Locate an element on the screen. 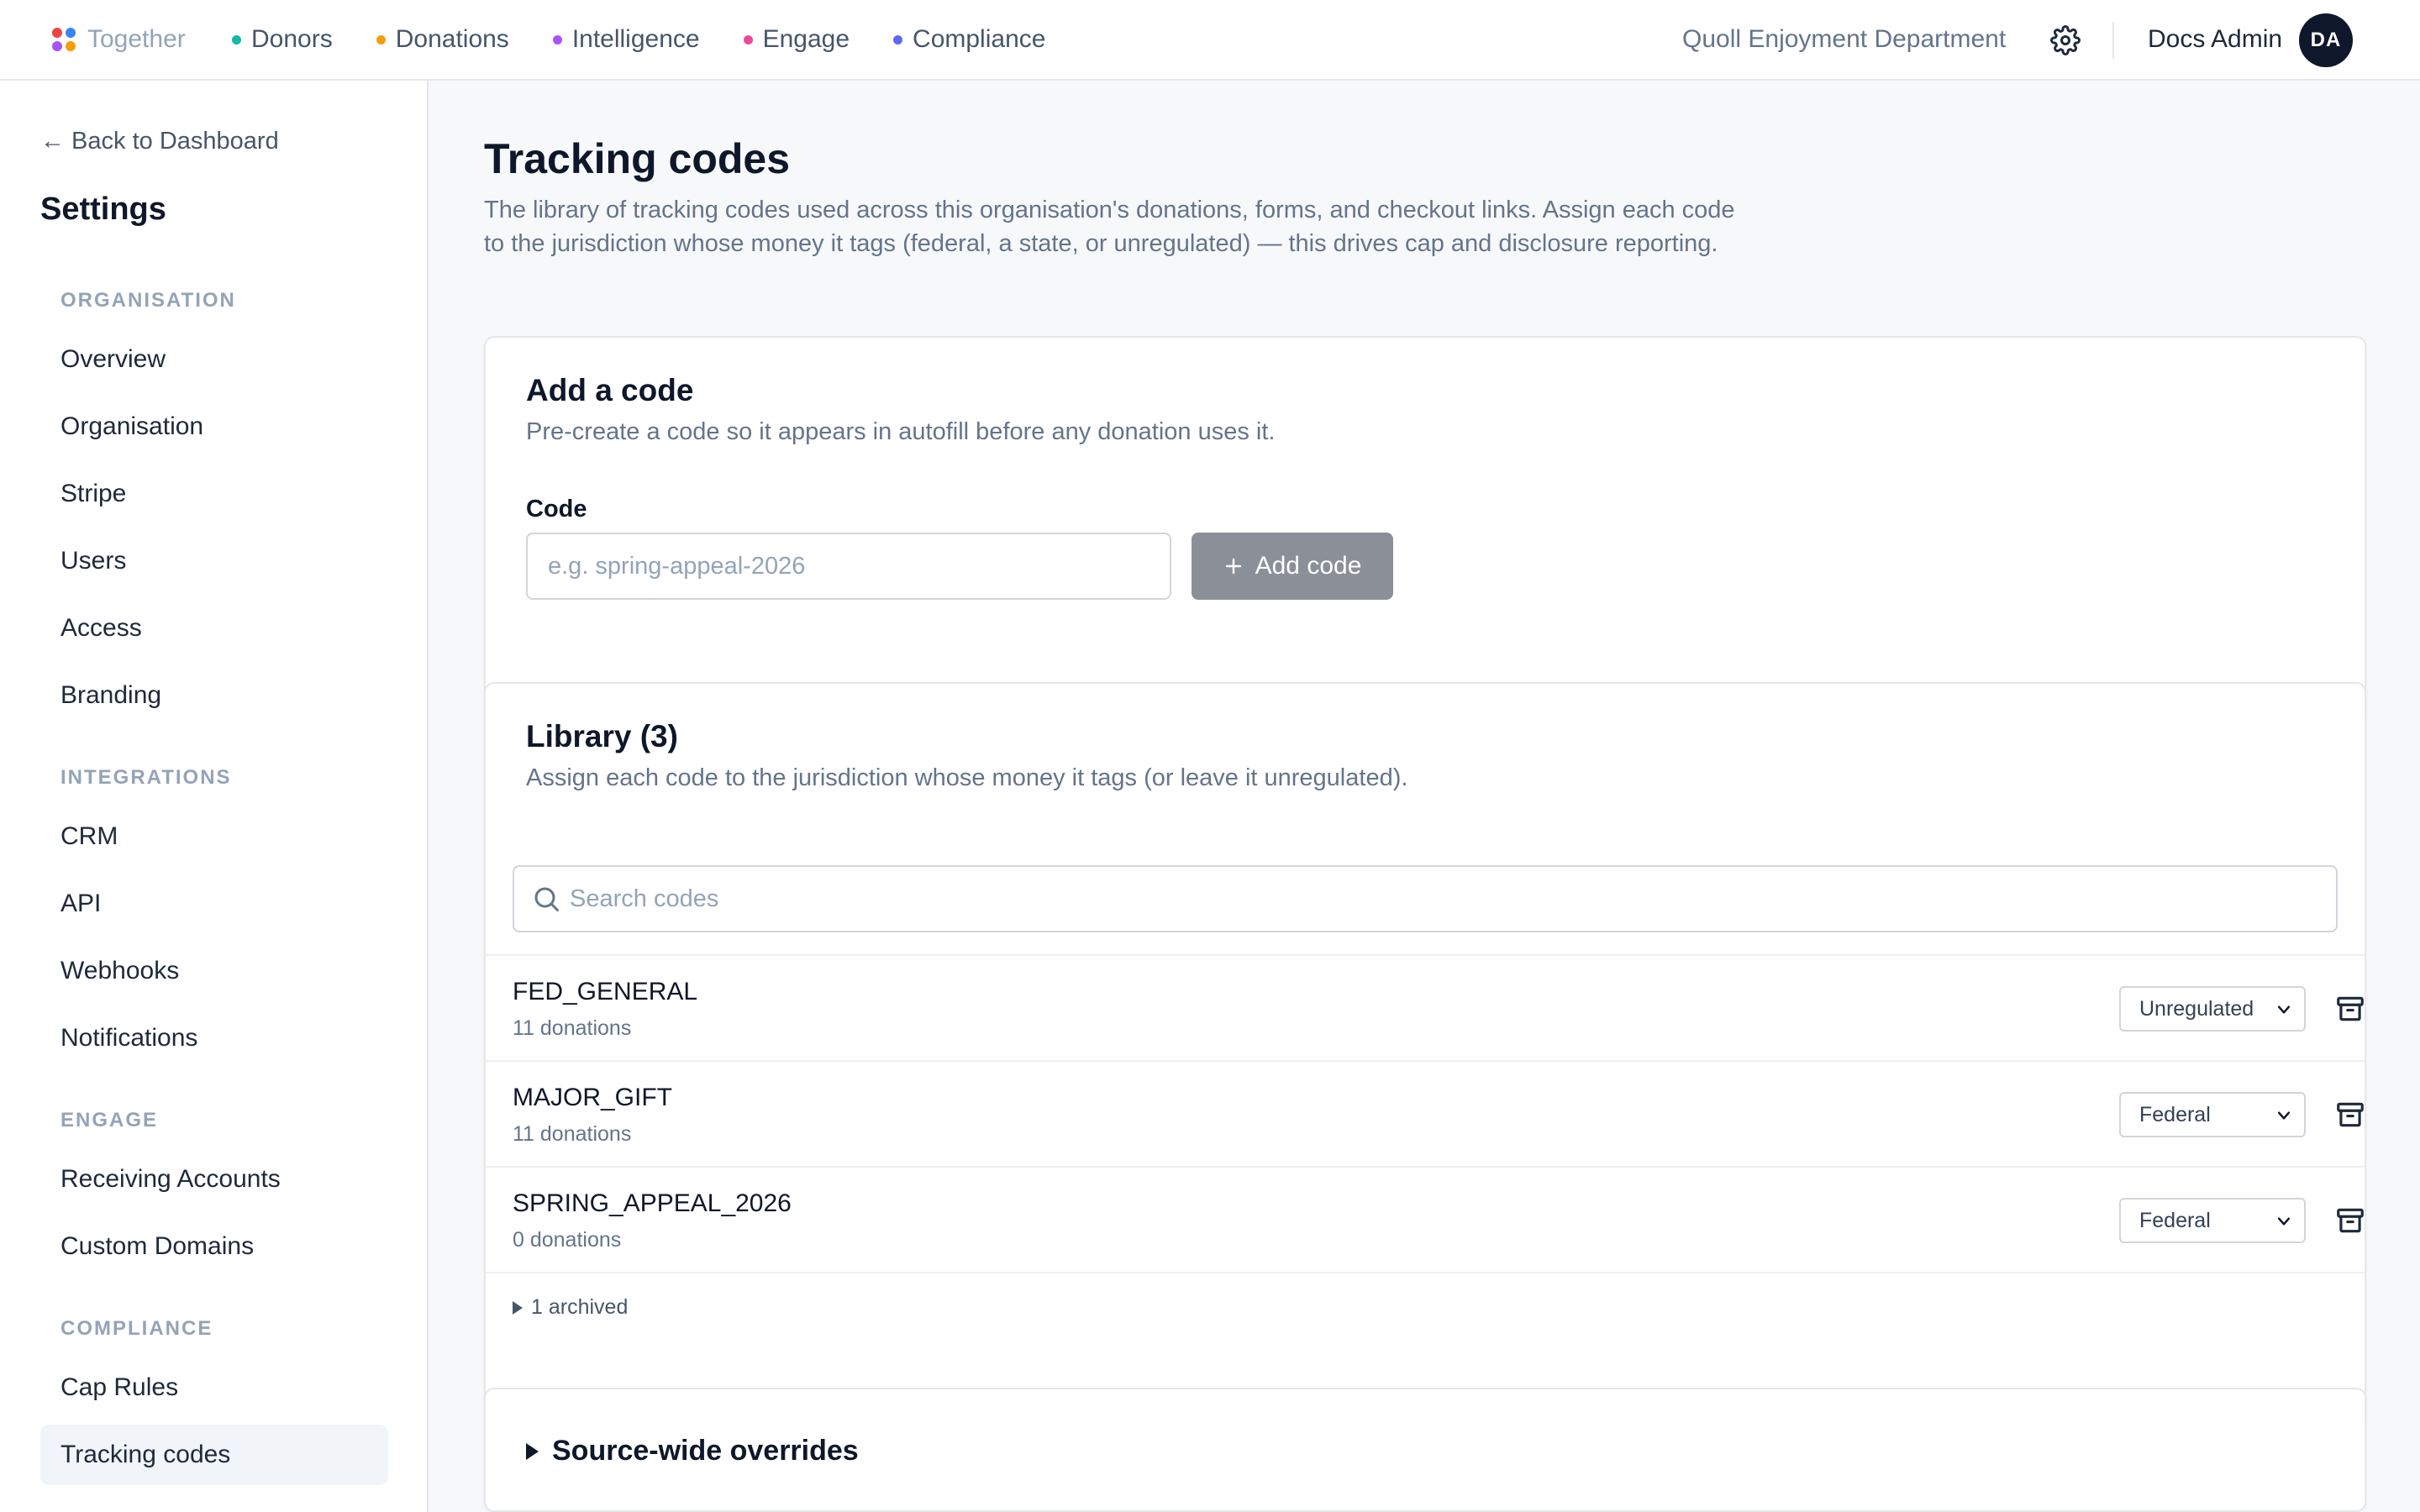  brand: Together is located at coordinates (119, 39).